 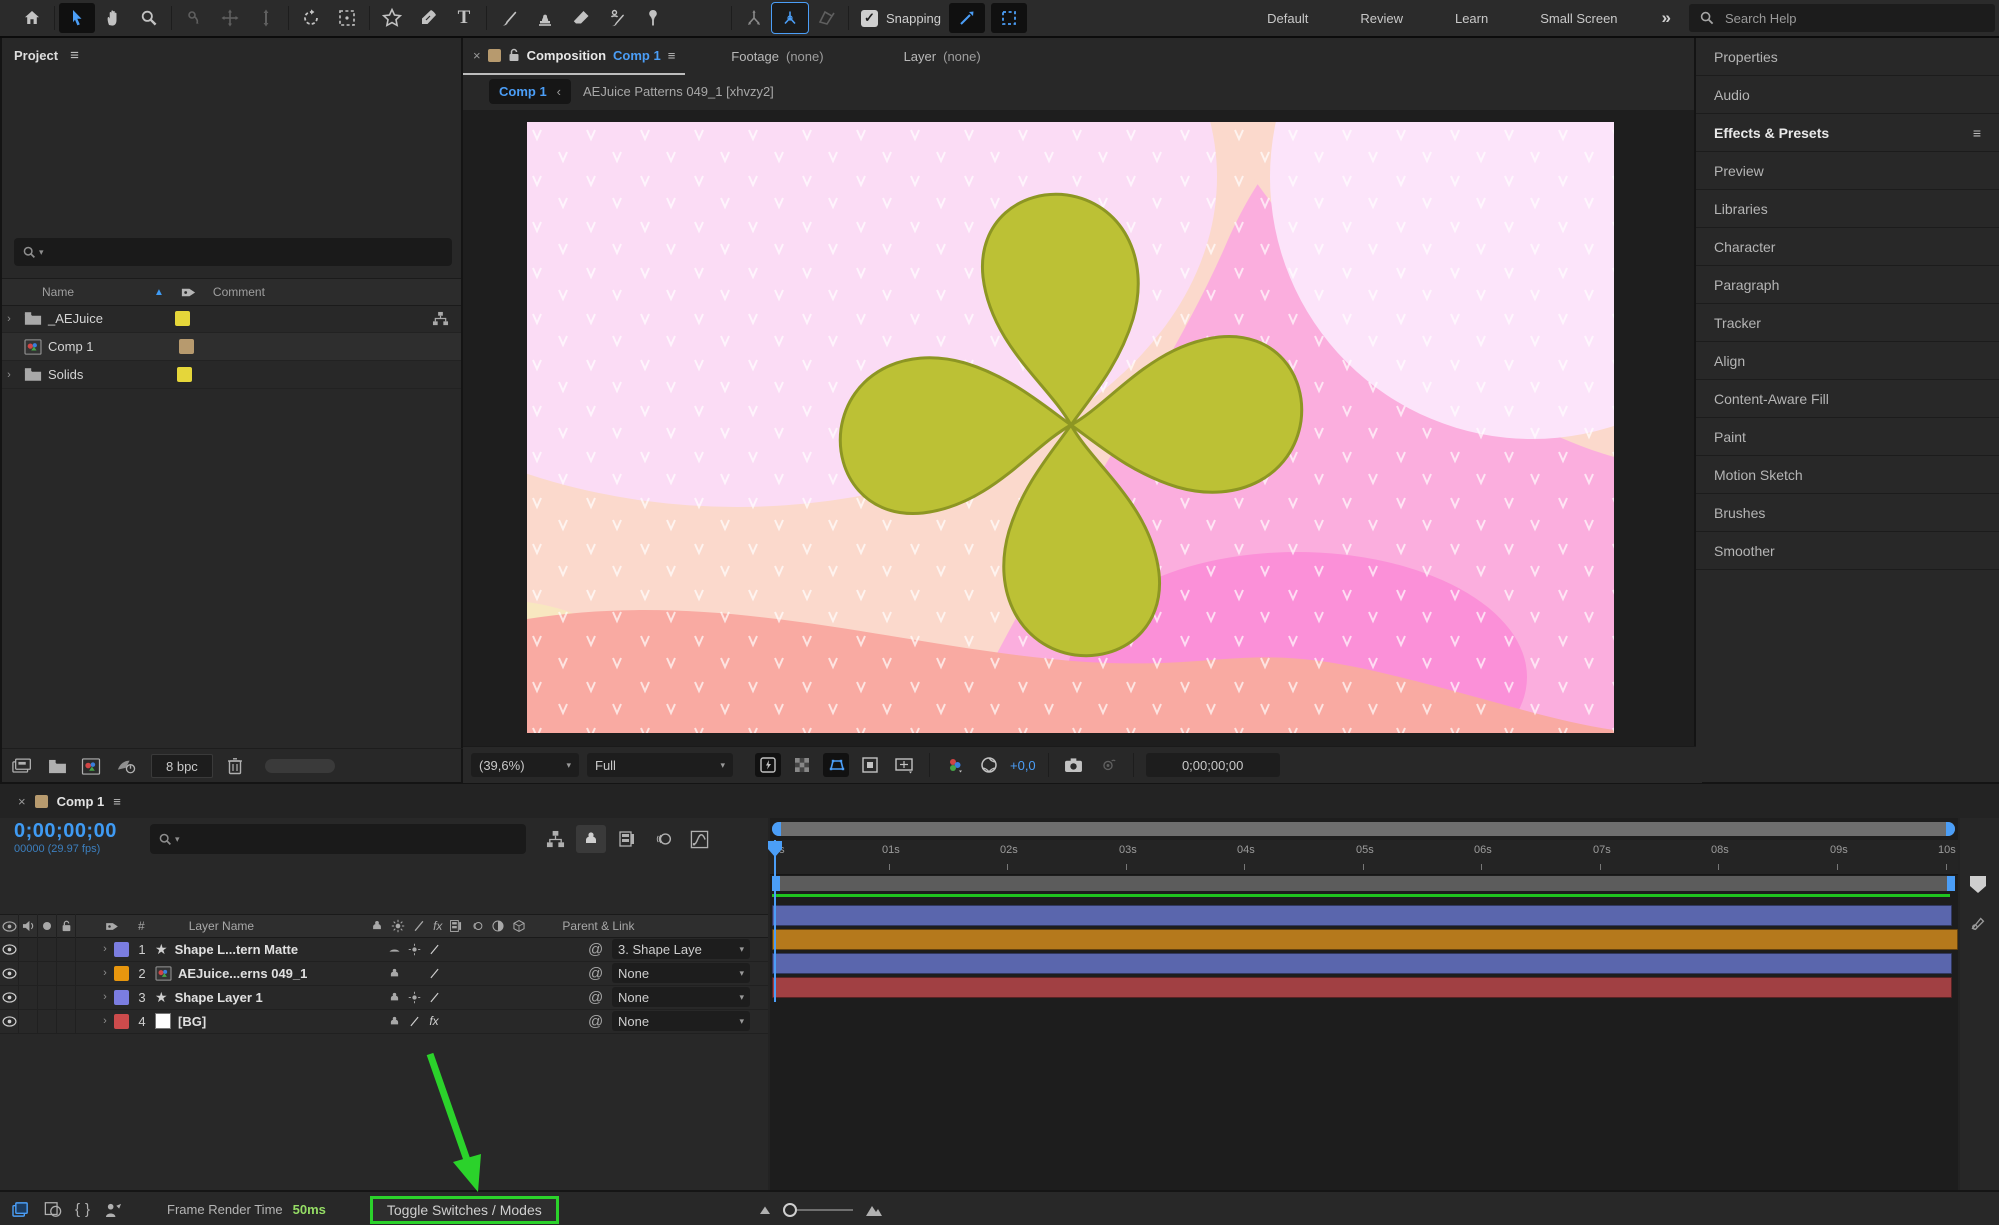 I want to click on view-layout-icon, so click(x=904, y=765).